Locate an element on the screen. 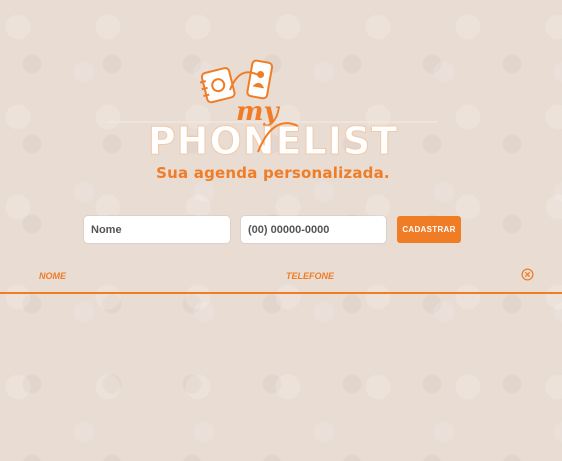 The width and height of the screenshot is (562, 461). table-divider is located at coordinates (281, 293).